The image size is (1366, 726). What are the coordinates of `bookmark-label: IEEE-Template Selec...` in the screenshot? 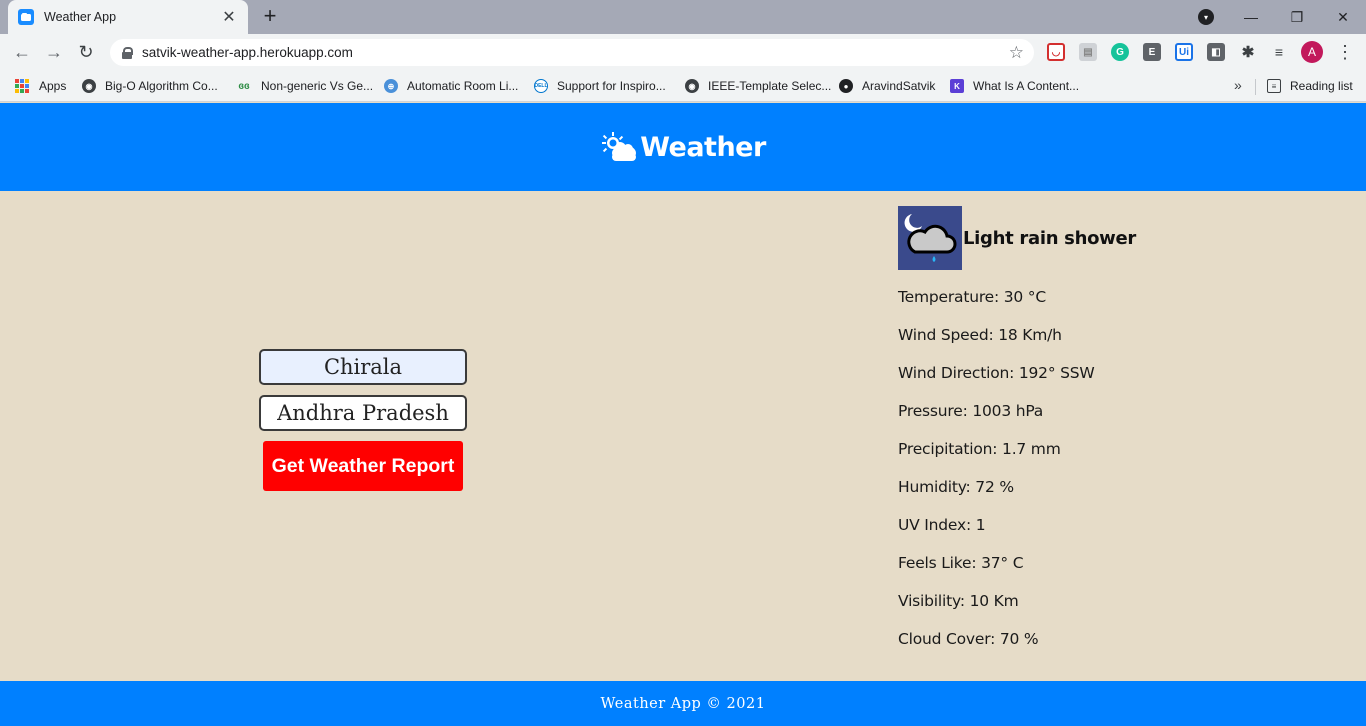 It's located at (770, 86).